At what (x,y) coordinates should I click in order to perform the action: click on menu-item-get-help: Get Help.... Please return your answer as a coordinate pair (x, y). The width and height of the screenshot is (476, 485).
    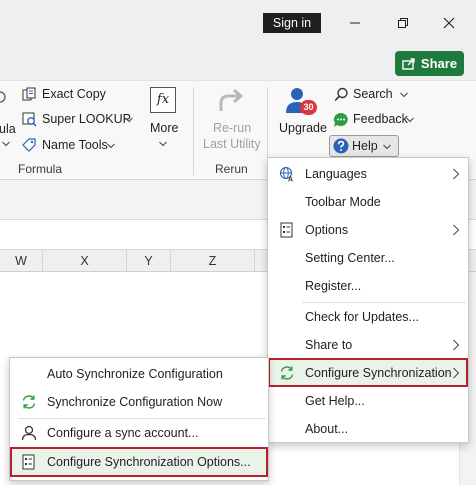
    Looking at the image, I should click on (368, 401).